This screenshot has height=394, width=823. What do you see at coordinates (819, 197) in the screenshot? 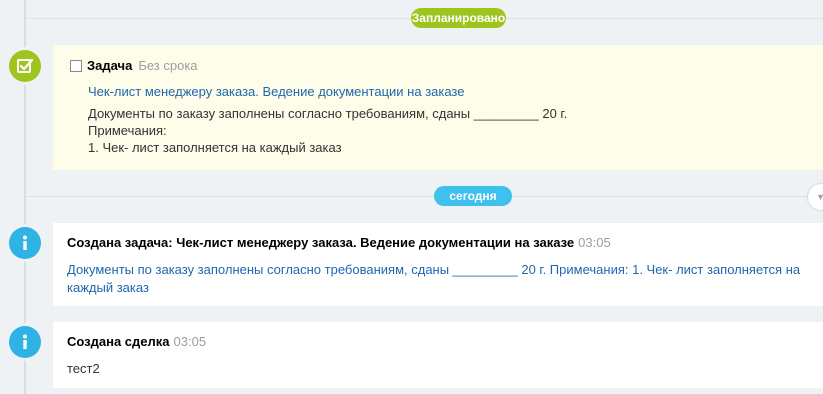
I see `chevron-down-icon: ▼` at bounding box center [819, 197].